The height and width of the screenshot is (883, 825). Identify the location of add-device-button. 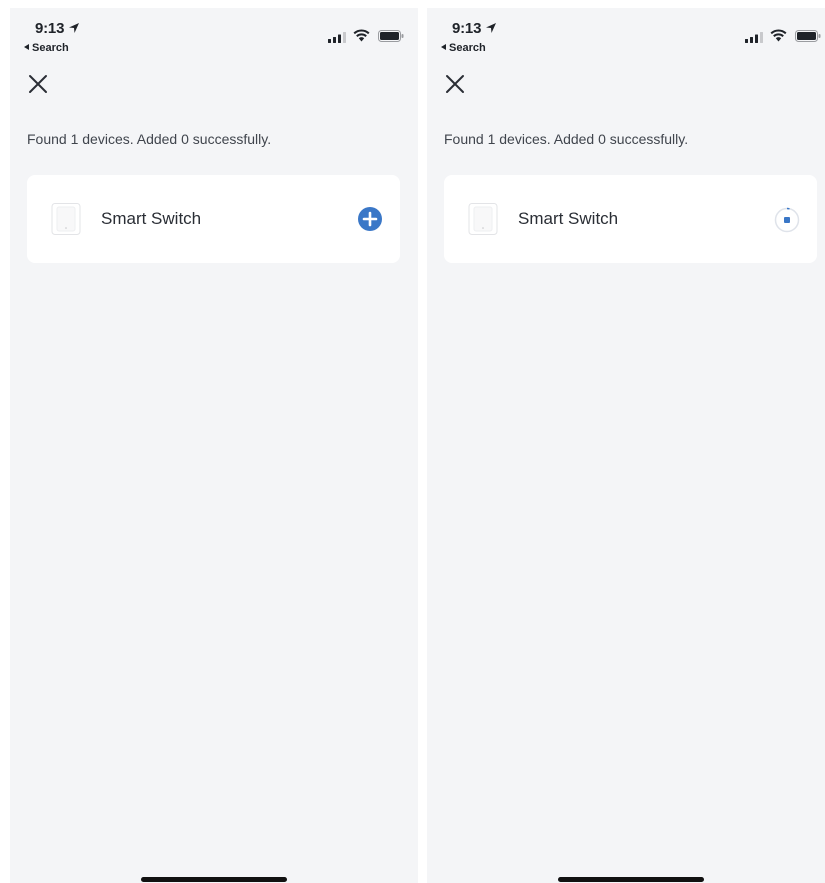
(370, 219).